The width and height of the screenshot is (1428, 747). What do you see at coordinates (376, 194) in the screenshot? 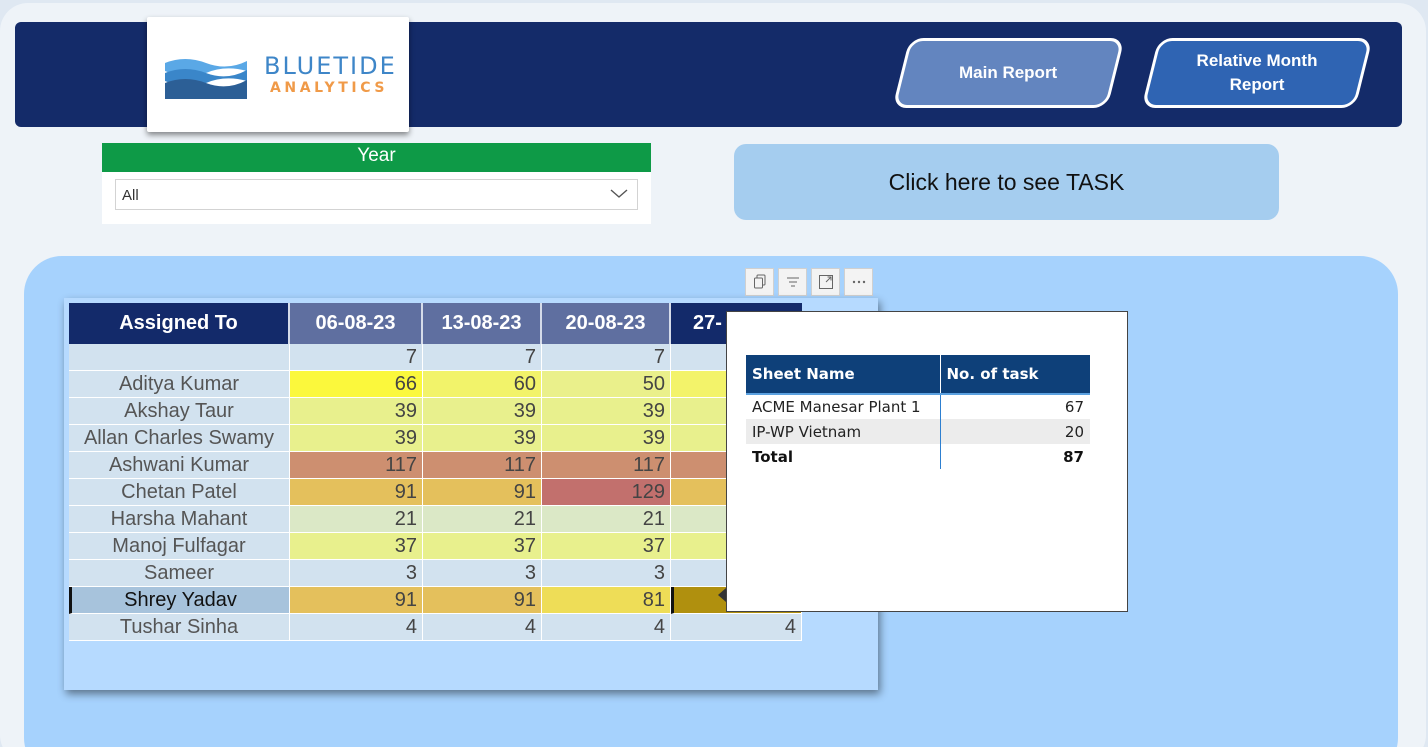
I see `year-dropdown: All` at bounding box center [376, 194].